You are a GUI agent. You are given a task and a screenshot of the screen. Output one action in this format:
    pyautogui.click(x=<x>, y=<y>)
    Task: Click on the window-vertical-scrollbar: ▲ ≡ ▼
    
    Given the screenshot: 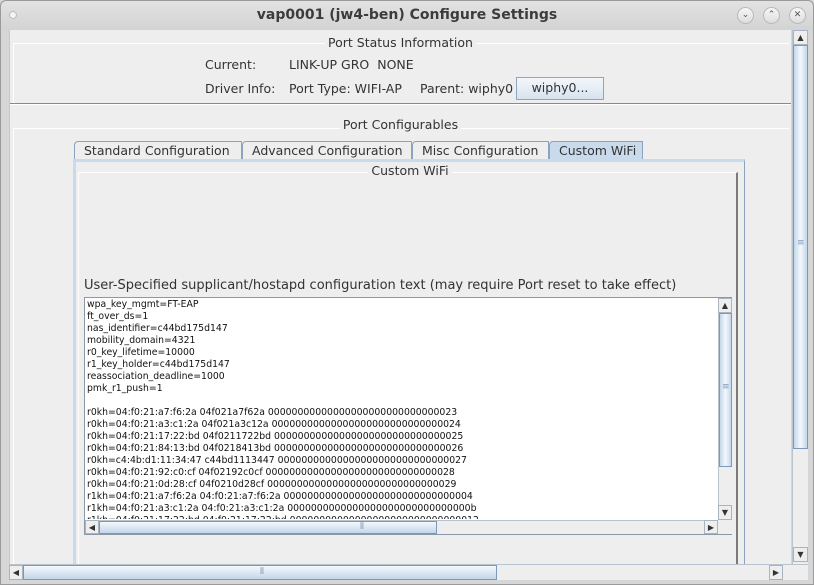 What is the action you would take?
    pyautogui.click(x=800, y=297)
    